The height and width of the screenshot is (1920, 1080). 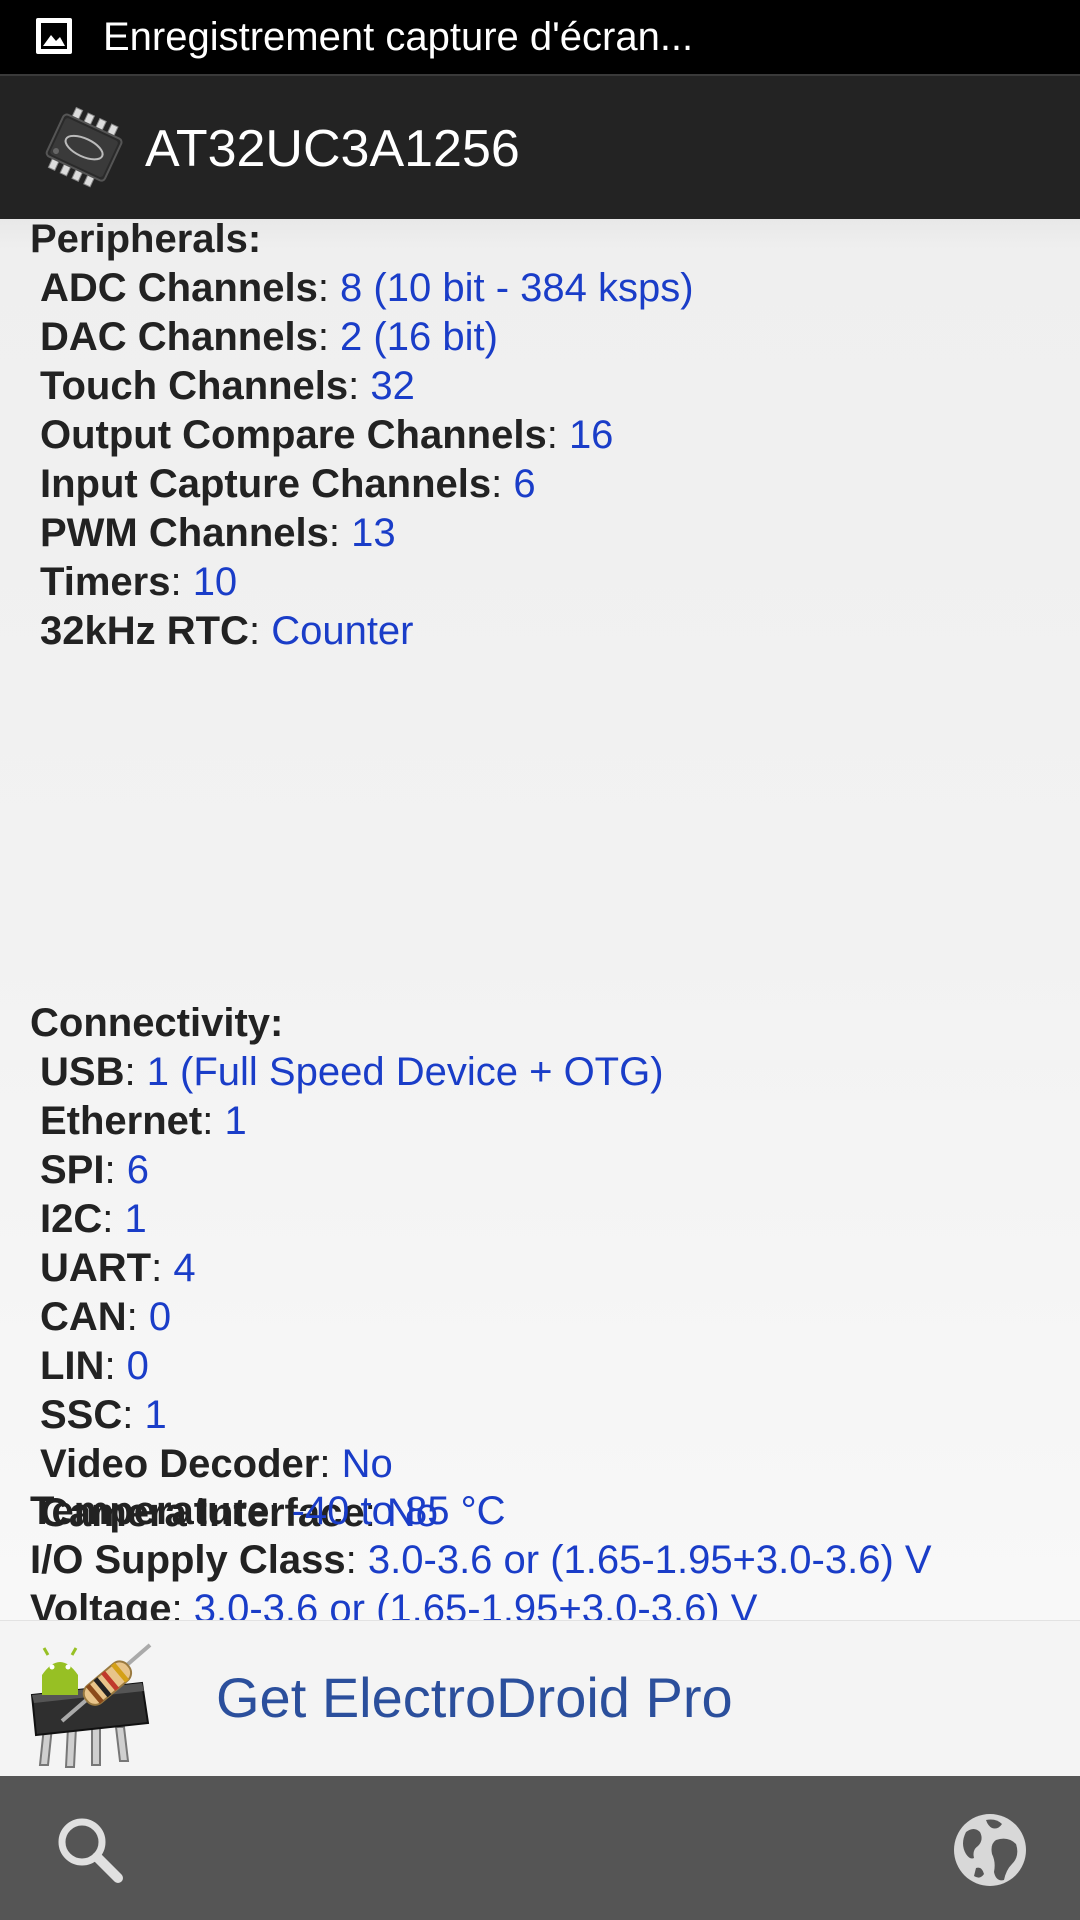 I want to click on spec-row: SSC: 1, so click(x=347, y=1415).